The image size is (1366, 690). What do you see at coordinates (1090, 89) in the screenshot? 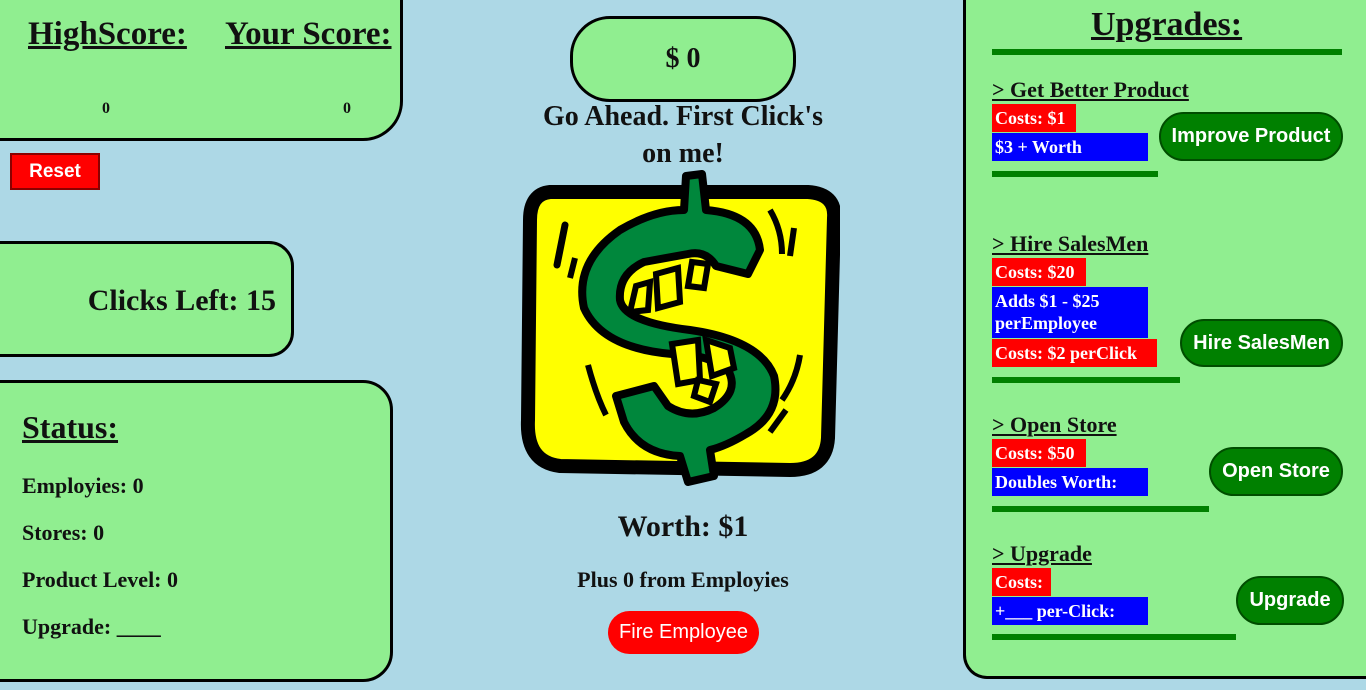
I see `upgrade-heading-product: > Get Better Product` at bounding box center [1090, 89].